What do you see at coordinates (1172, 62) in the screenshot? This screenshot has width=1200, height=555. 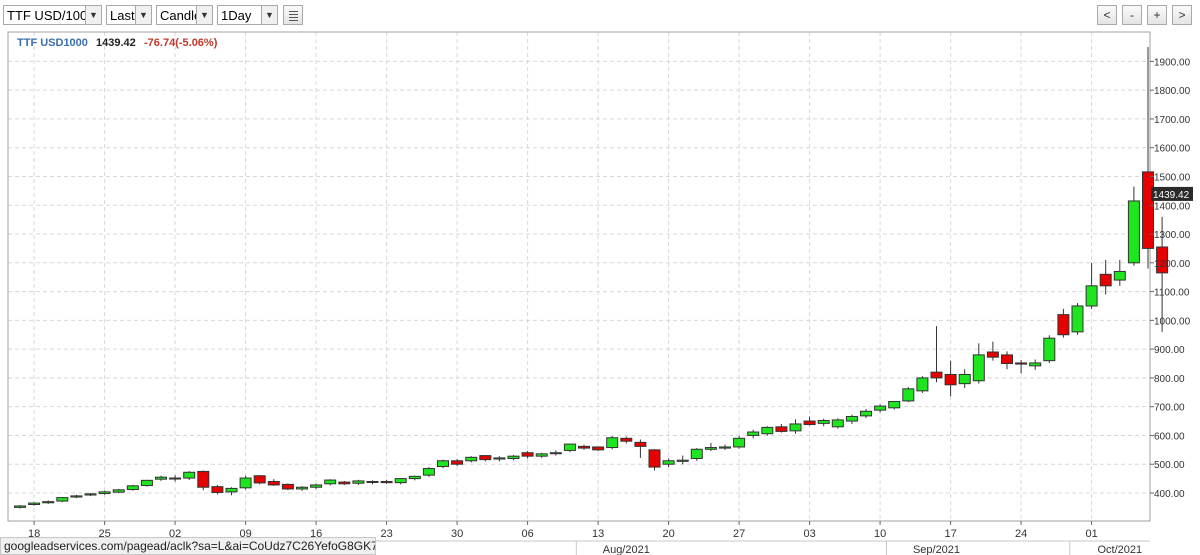 I see `price-tick-label: 1900.00` at bounding box center [1172, 62].